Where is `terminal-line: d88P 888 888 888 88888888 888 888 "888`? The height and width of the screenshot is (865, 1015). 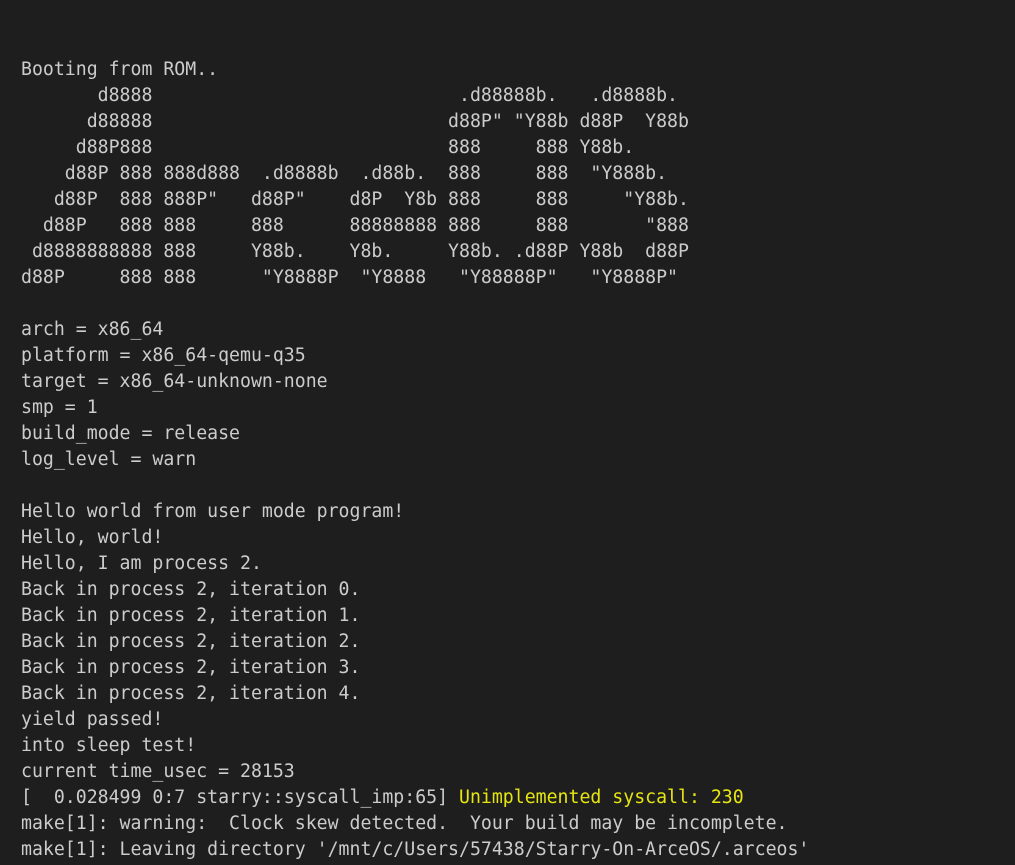 terminal-line: d88P 888 888 888 88888888 888 888 "888 is located at coordinates (518, 226).